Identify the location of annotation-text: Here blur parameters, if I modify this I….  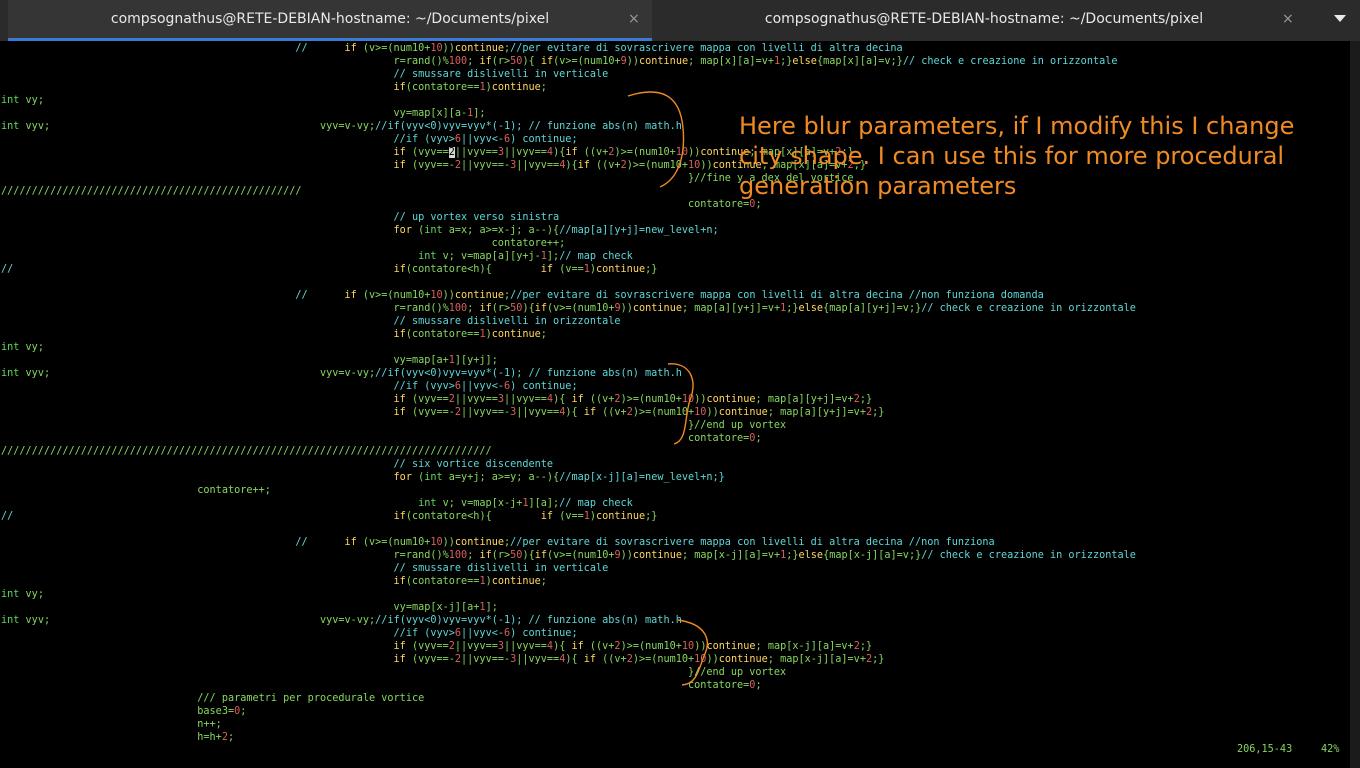
(1017, 156).